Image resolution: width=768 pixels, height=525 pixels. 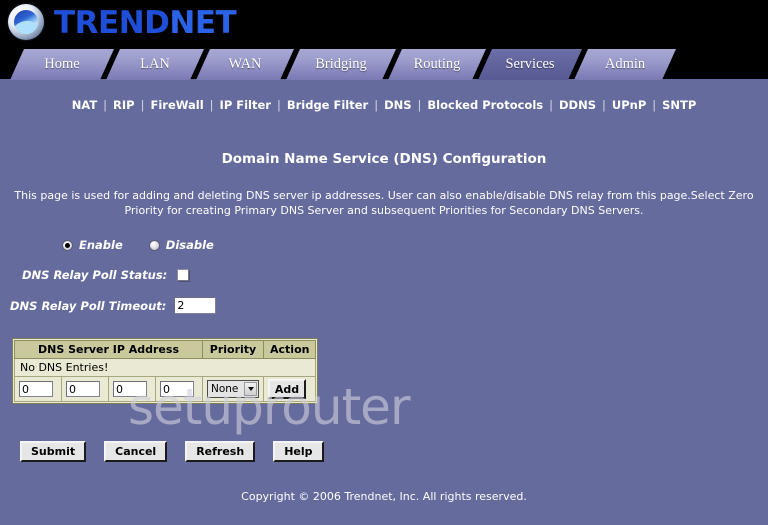 I want to click on dns-relay-mode-group: Enable Disable, so click(x=151, y=245).